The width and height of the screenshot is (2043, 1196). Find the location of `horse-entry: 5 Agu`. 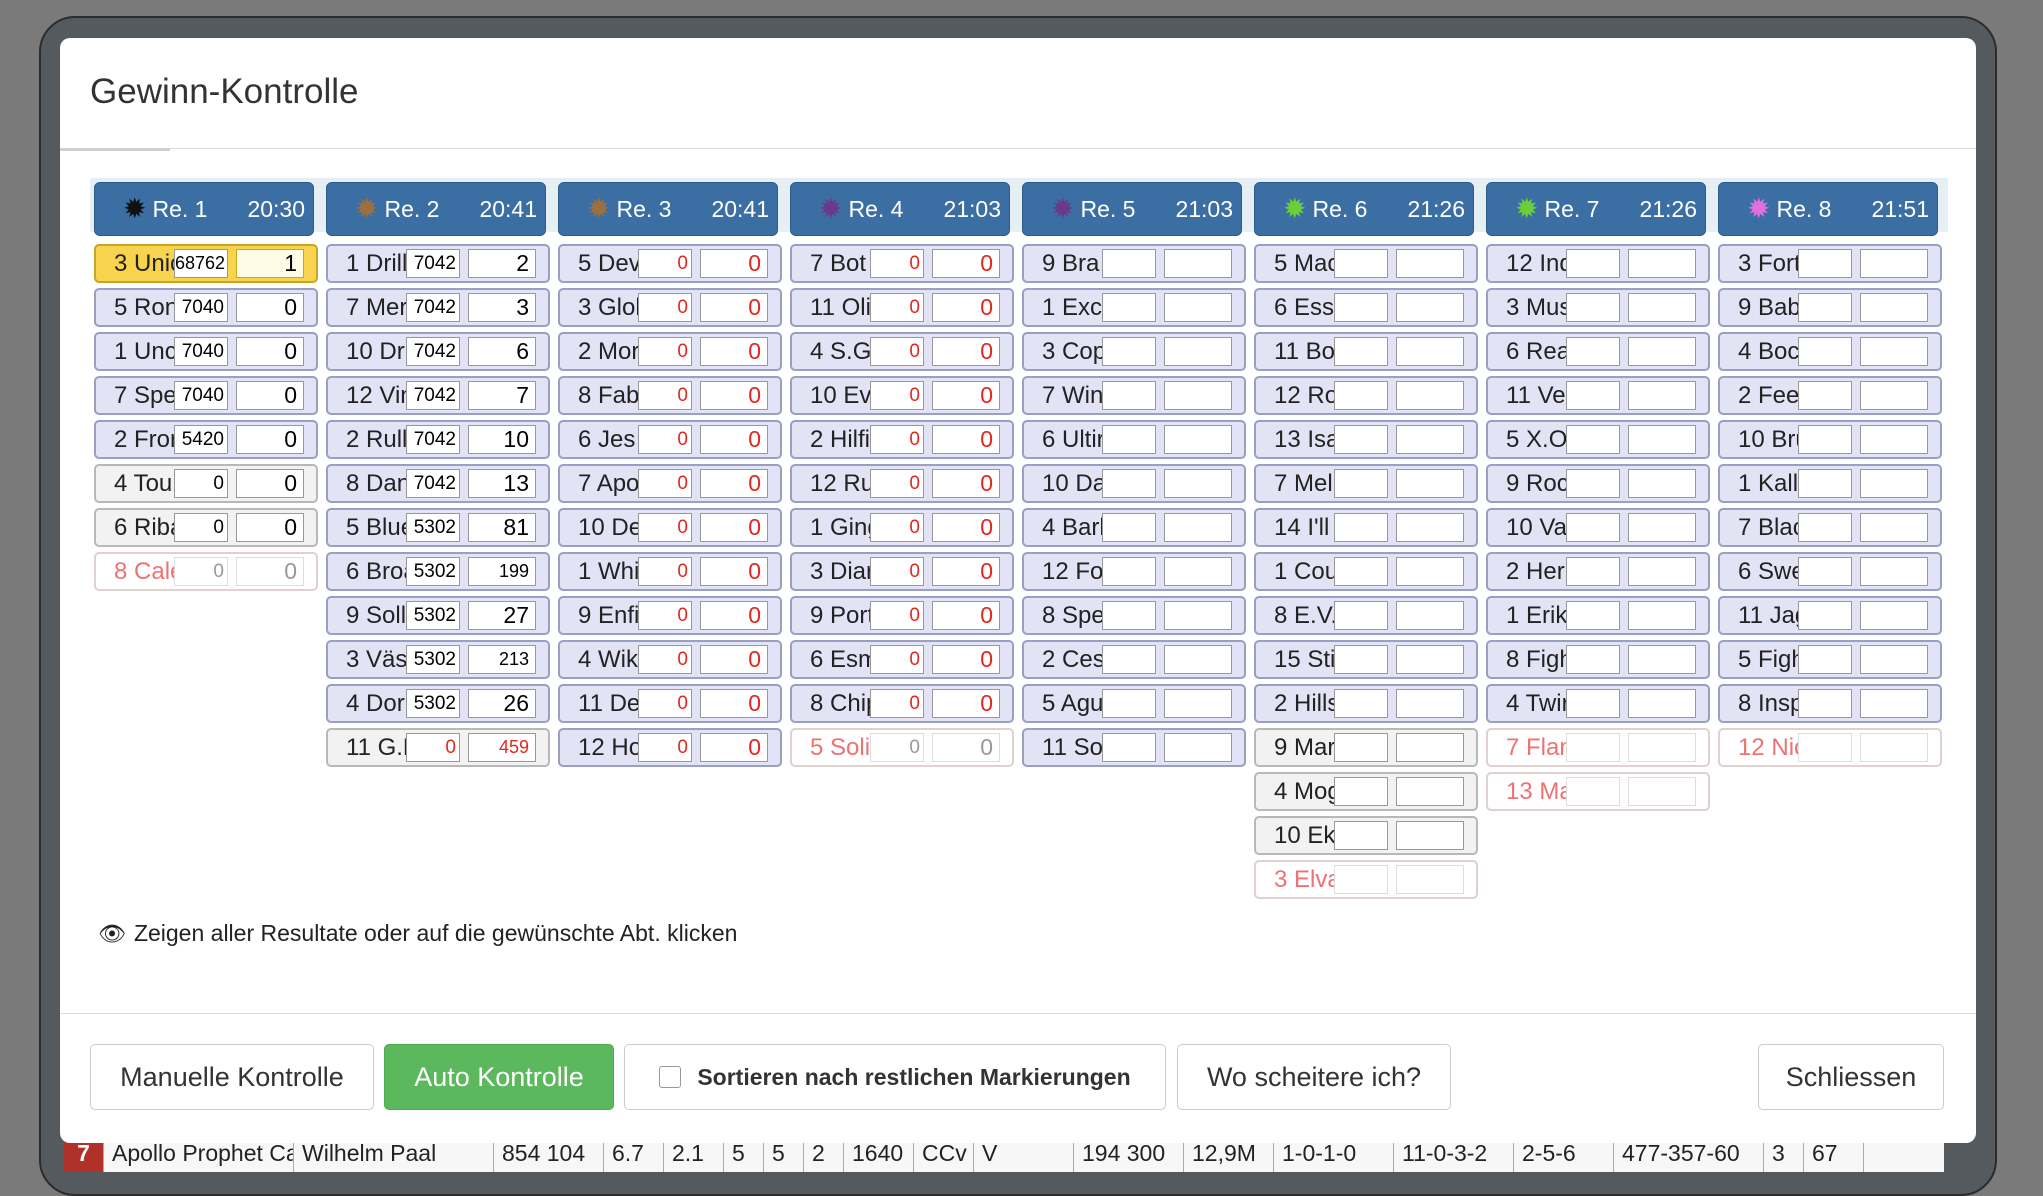

horse-entry: 5 Agu is located at coordinates (1134, 703).